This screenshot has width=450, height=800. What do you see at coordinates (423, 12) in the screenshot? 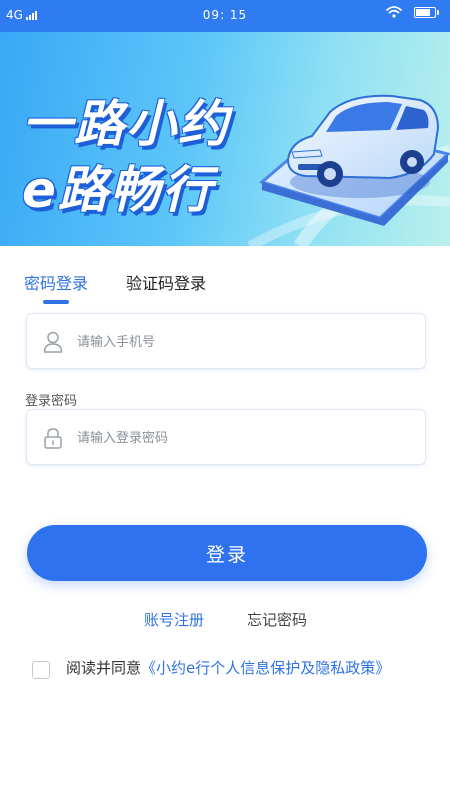
I see `battery-level` at bounding box center [423, 12].